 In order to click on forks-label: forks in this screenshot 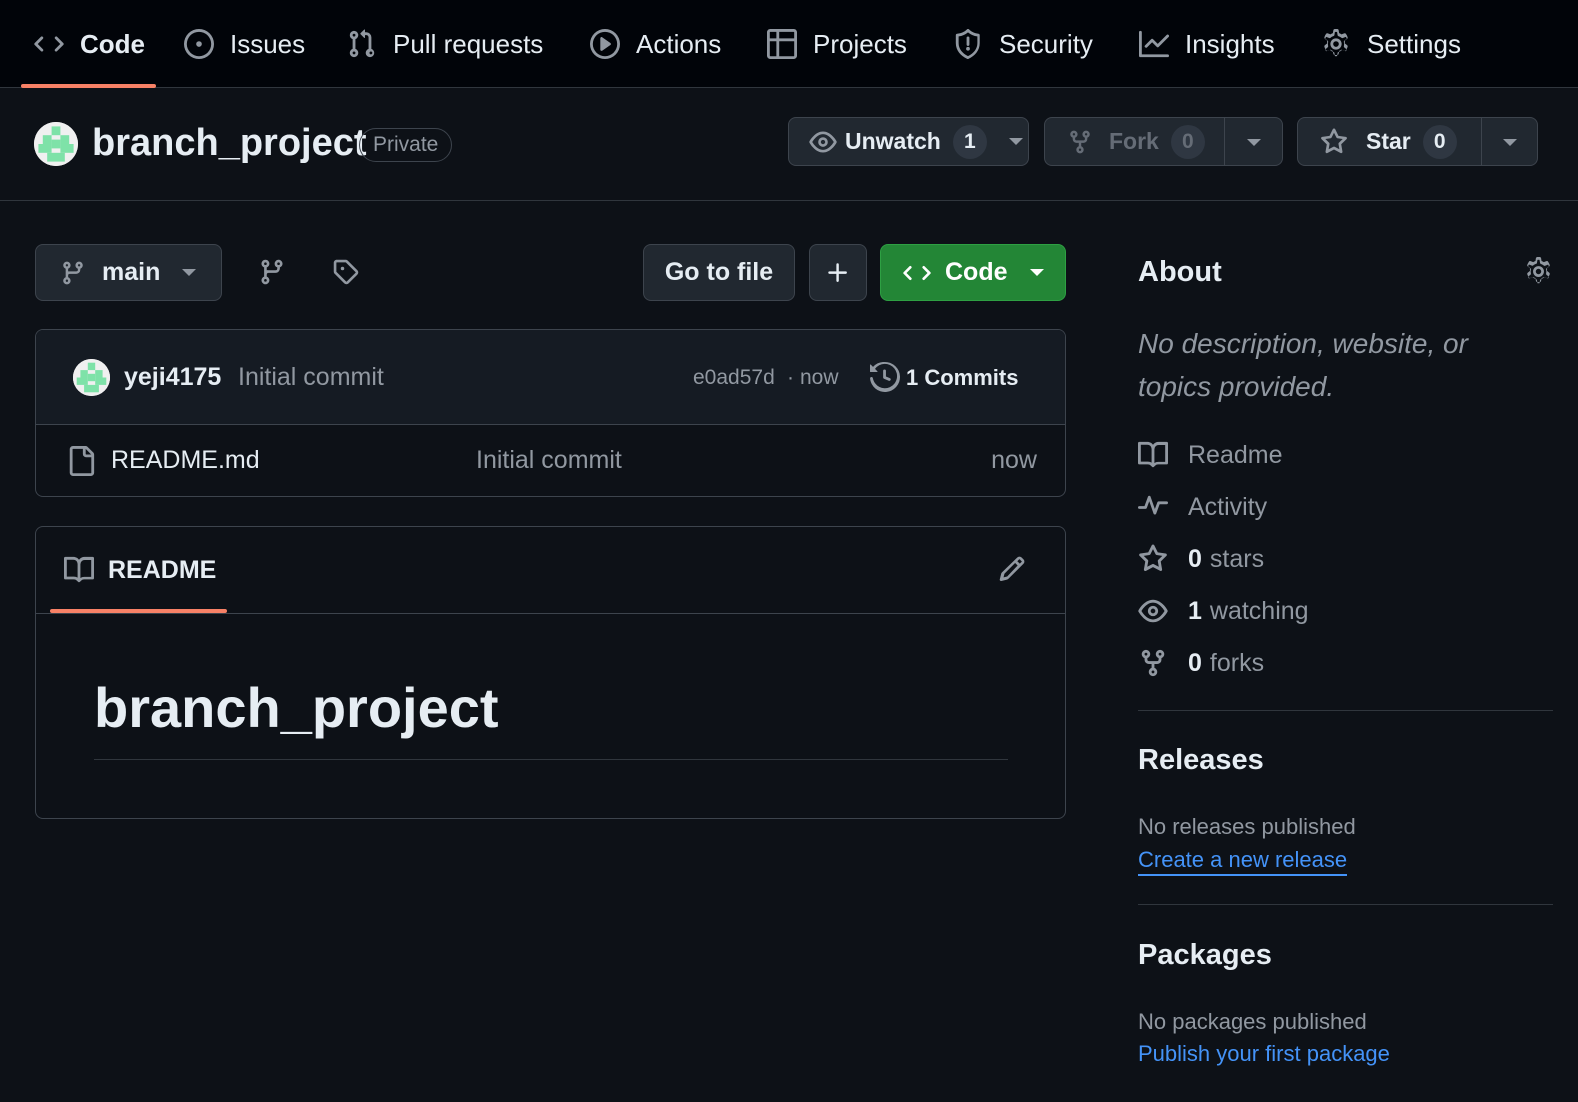, I will do `click(1237, 662)`.